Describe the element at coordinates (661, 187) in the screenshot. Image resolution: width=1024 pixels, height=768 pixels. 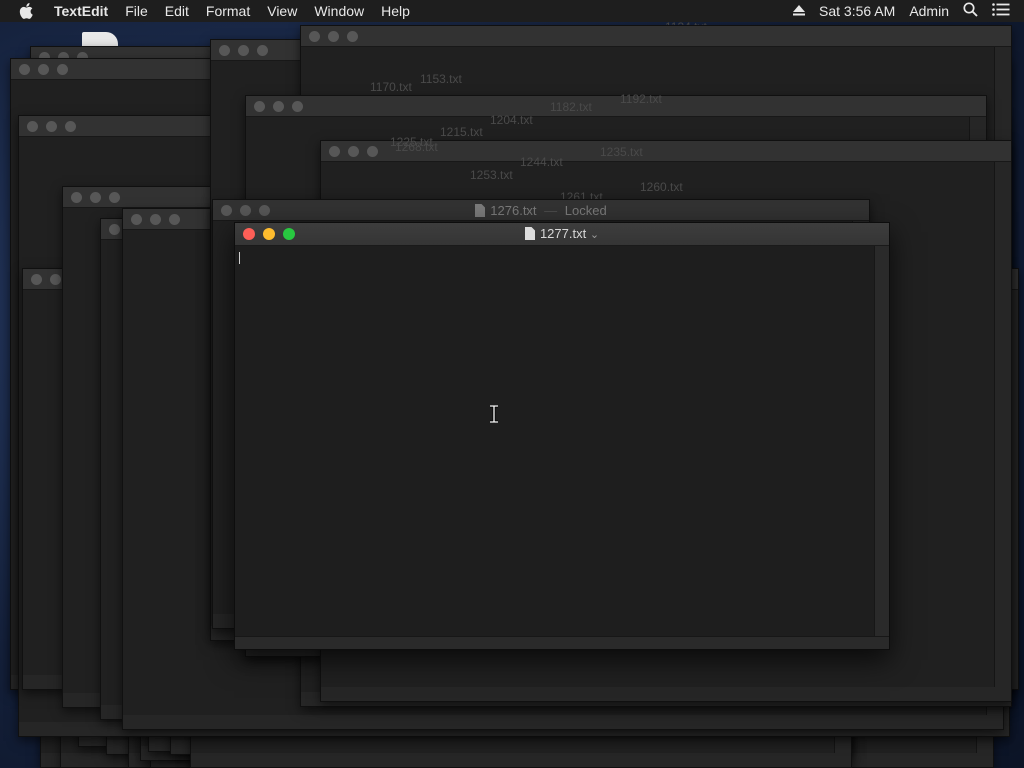
I see `background-window-title: 1260.txt` at that location.